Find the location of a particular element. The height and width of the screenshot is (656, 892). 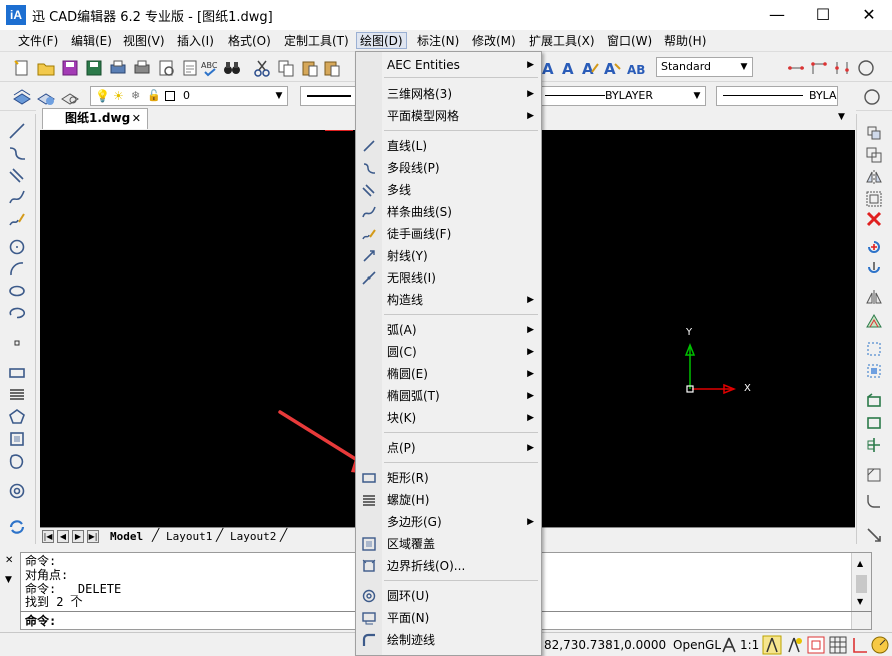

menu-file: 文件(F) is located at coordinates (38, 41).